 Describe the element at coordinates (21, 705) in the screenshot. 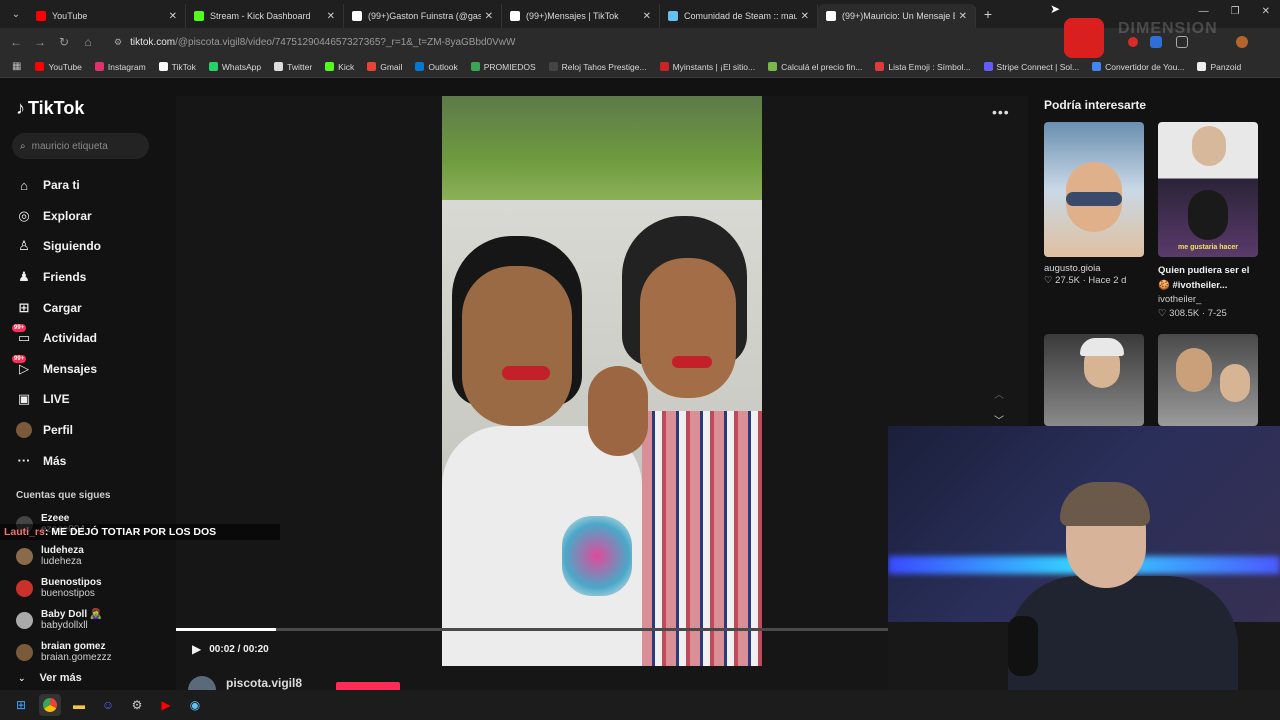

I see `windows-start-icon: ⊞` at that location.